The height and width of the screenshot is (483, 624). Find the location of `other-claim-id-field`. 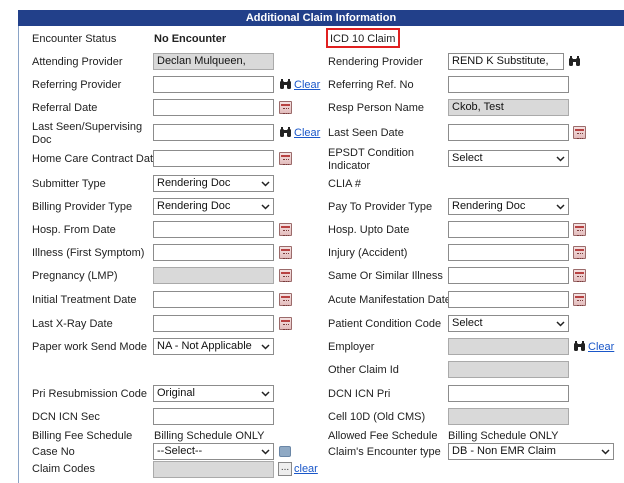

other-claim-id-field is located at coordinates (508, 369).